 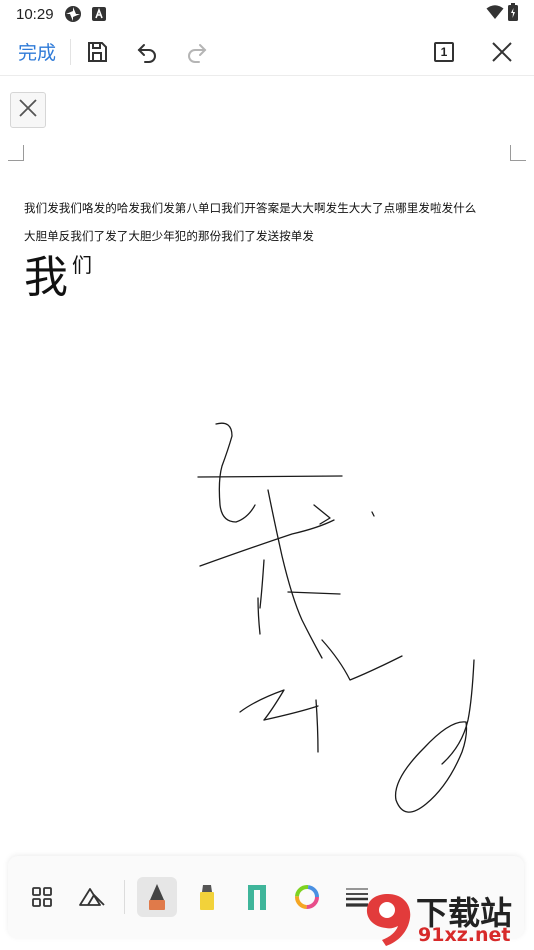 I want to click on page-corner-top-left, so click(x=16, y=153).